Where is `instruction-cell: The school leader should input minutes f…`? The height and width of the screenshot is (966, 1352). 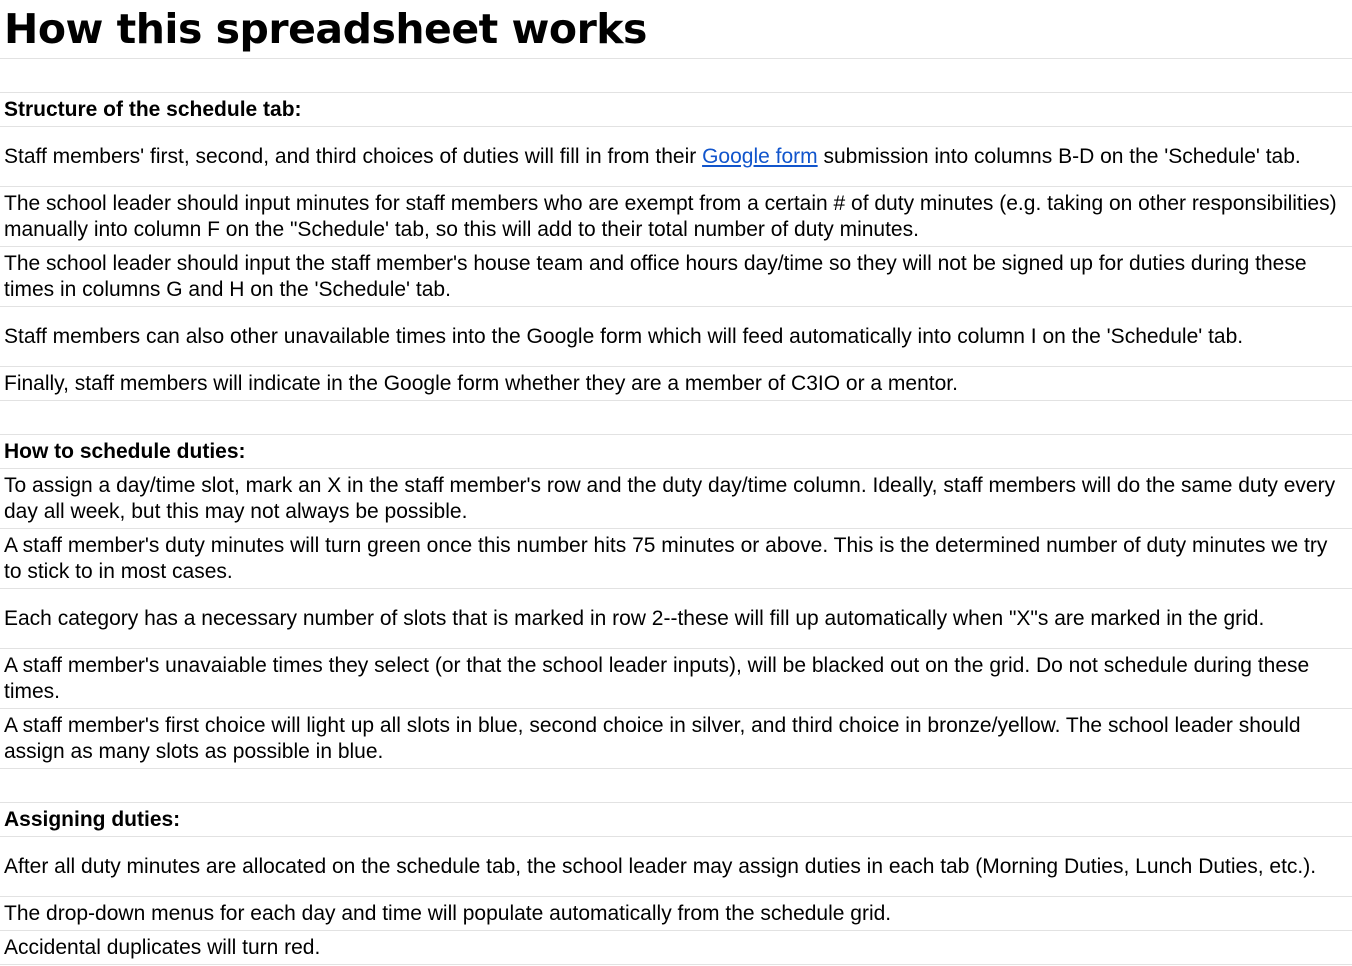
instruction-cell: The school leader should input minutes f… is located at coordinates (676, 217).